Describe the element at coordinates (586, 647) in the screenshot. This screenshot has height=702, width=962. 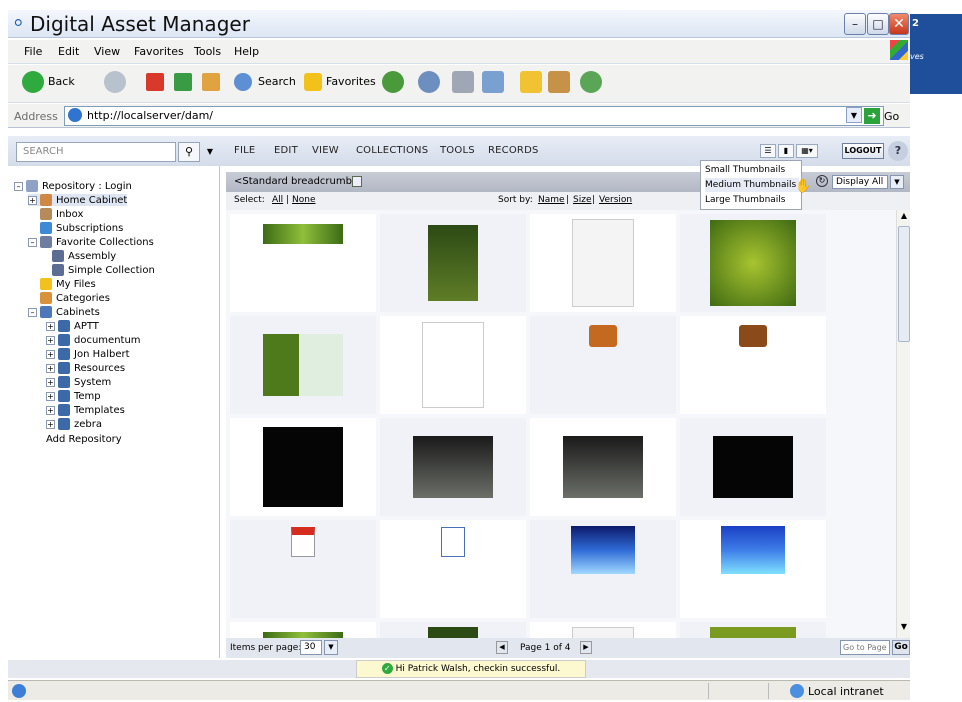
I see `next-page-icon: ▶` at that location.